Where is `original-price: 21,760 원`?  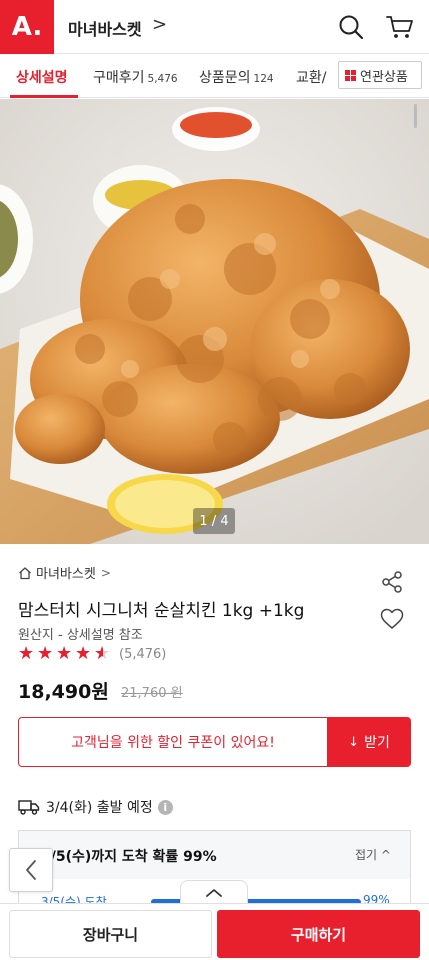
original-price: 21,760 원 is located at coordinates (152, 693).